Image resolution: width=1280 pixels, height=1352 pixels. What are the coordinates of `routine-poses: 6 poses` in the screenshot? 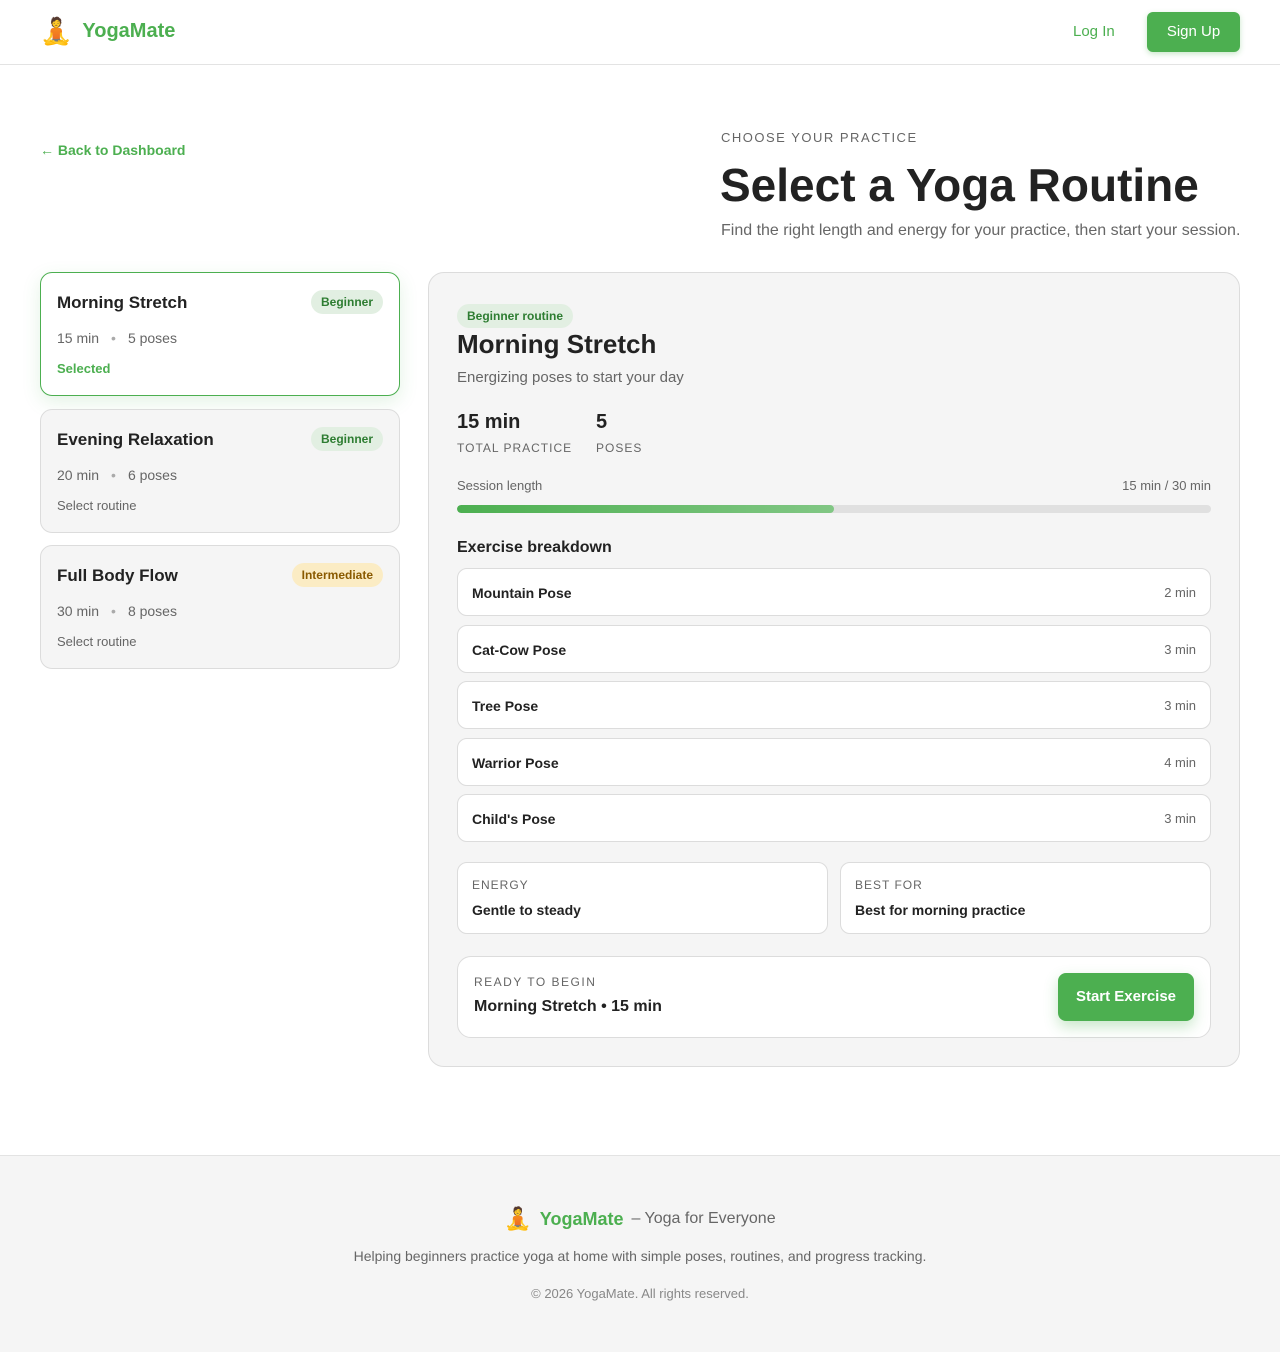 It's located at (152, 475).